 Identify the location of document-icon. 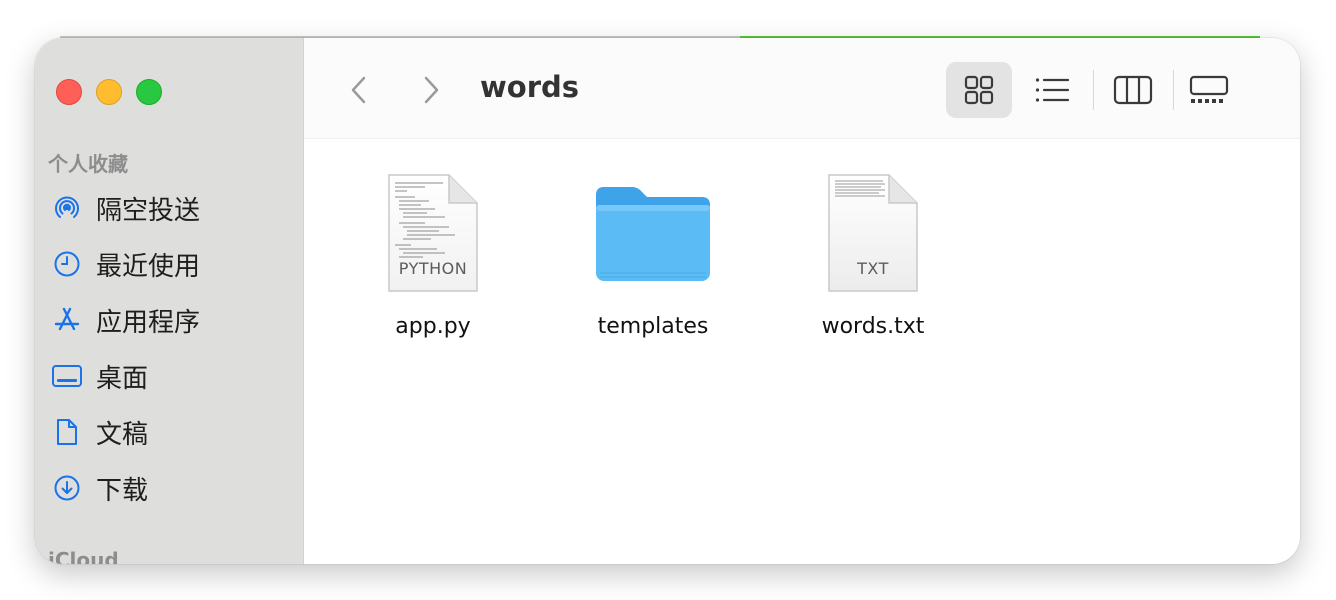
(67, 432).